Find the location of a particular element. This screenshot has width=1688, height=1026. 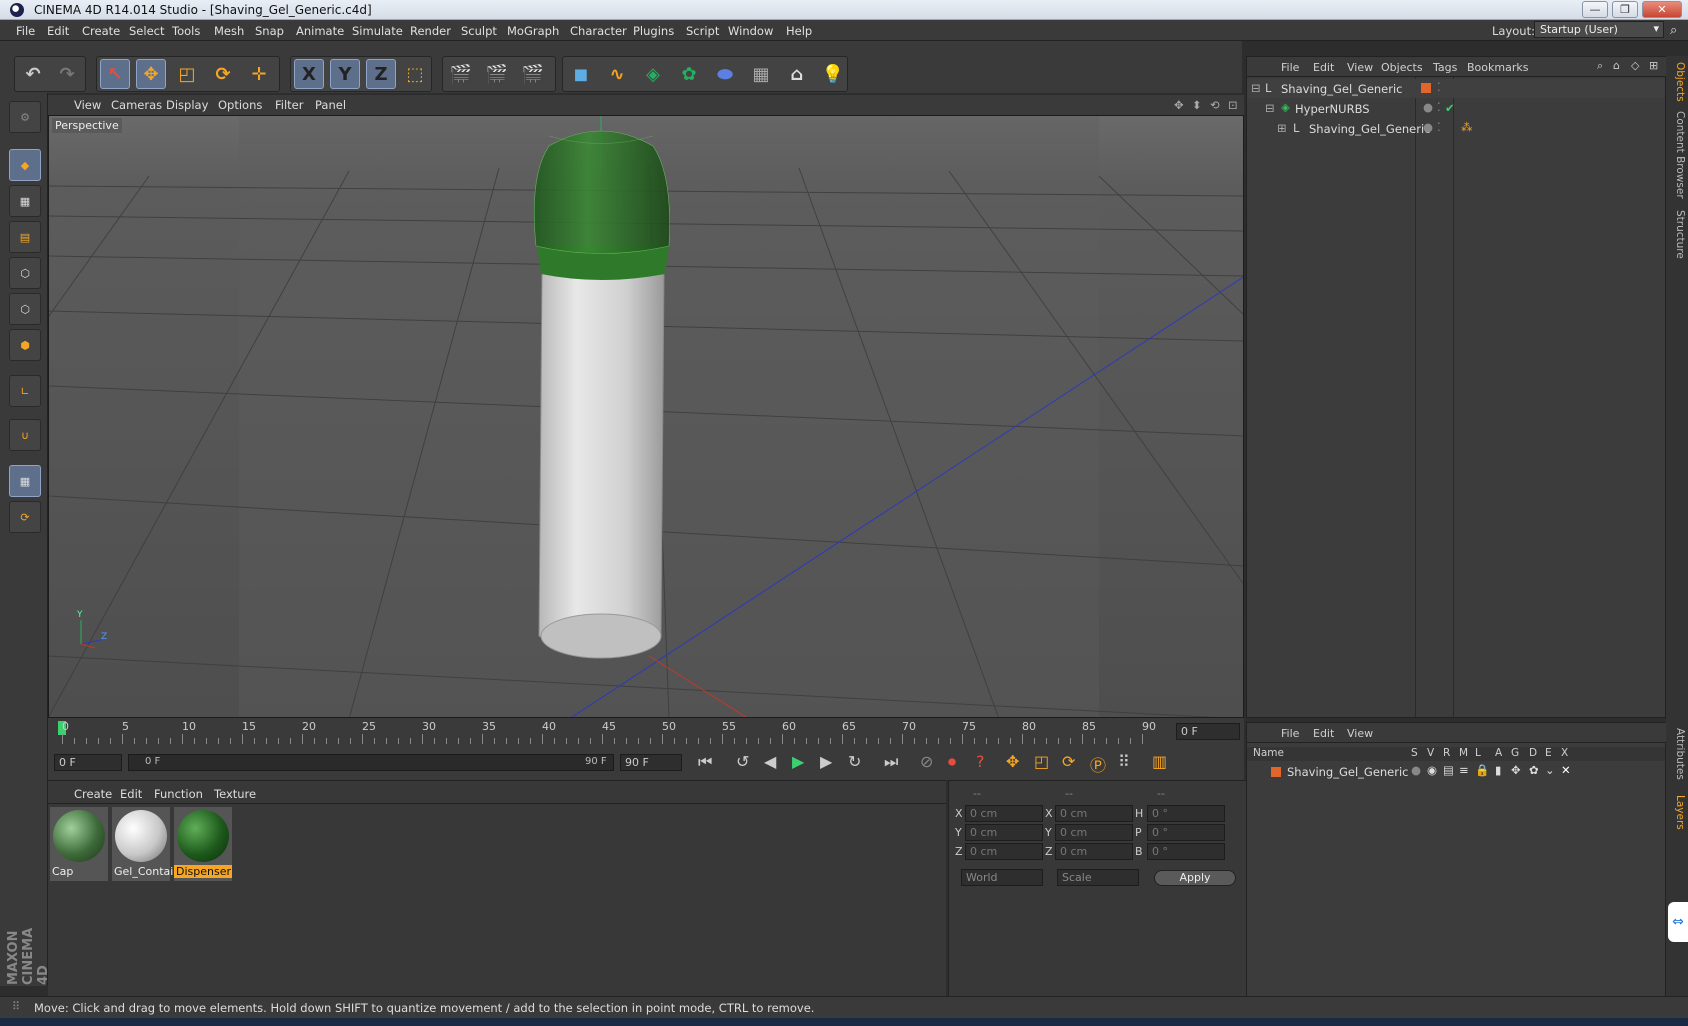

om-new-window-icon: ⊞ is located at coordinates (1653, 65).